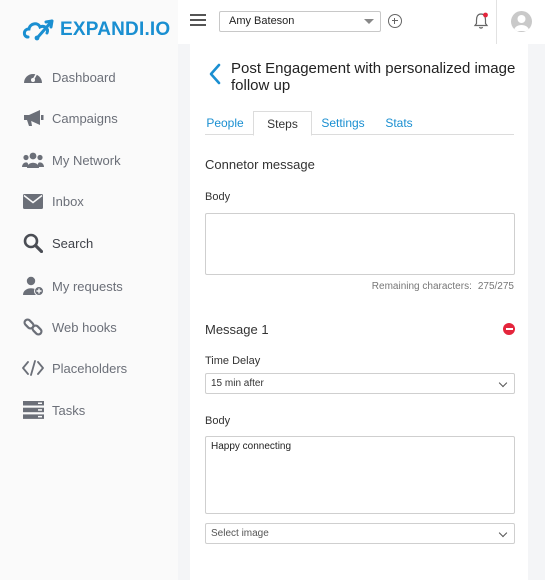 Image resolution: width=545 pixels, height=580 pixels. What do you see at coordinates (84, 327) in the screenshot?
I see `sidebar-item-label: Web hooks` at bounding box center [84, 327].